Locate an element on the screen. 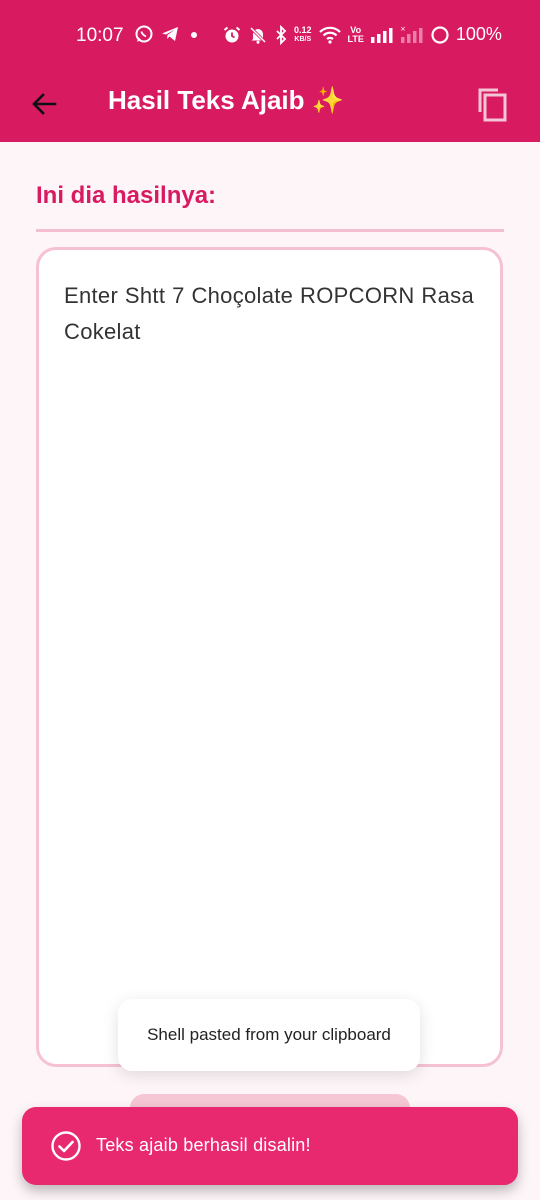 The image size is (540, 1200). net-speed: 0.12 KB/S is located at coordinates (303, 34).